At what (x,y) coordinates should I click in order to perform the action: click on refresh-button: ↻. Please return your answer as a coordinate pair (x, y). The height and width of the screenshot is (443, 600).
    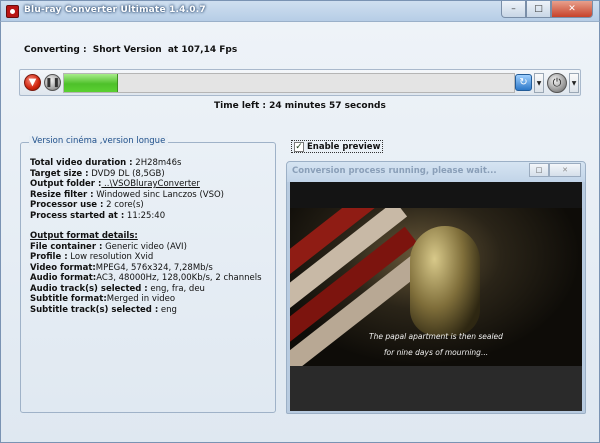
    Looking at the image, I should click on (523, 82).